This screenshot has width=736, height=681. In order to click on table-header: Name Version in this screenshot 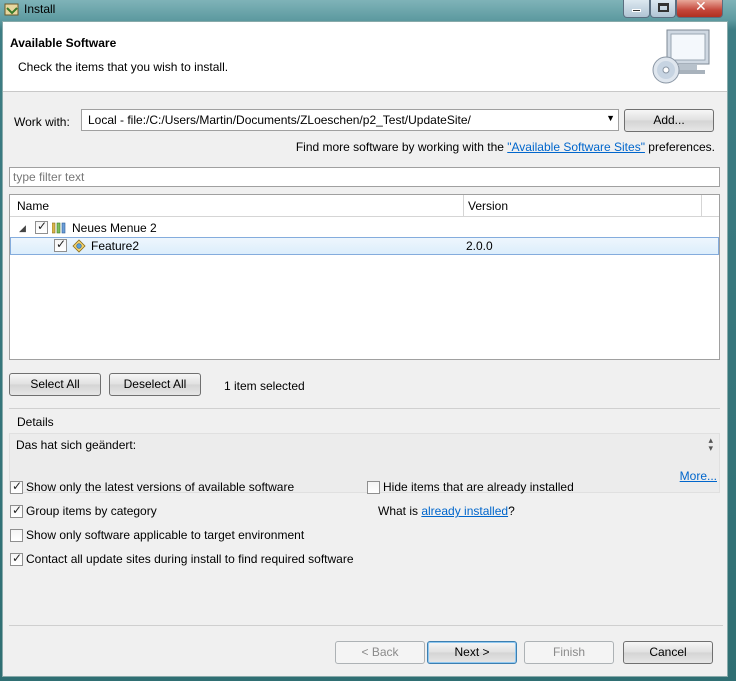, I will do `click(364, 206)`.